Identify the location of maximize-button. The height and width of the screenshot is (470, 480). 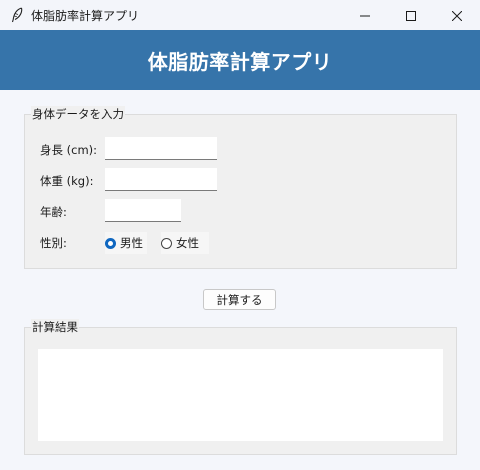
(411, 15).